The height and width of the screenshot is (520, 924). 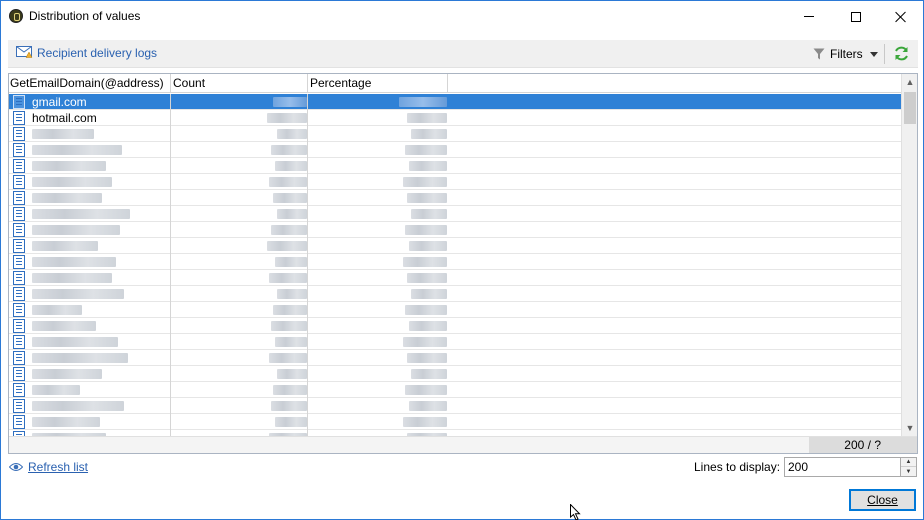 What do you see at coordinates (58, 467) in the screenshot?
I see `refresh-list-link: Refresh list` at bounding box center [58, 467].